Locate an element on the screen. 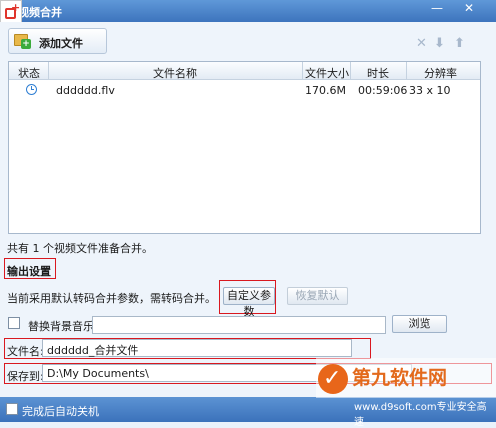 This screenshot has height=428, width=496. logo-plus-icon: + is located at coordinates (16, 7).